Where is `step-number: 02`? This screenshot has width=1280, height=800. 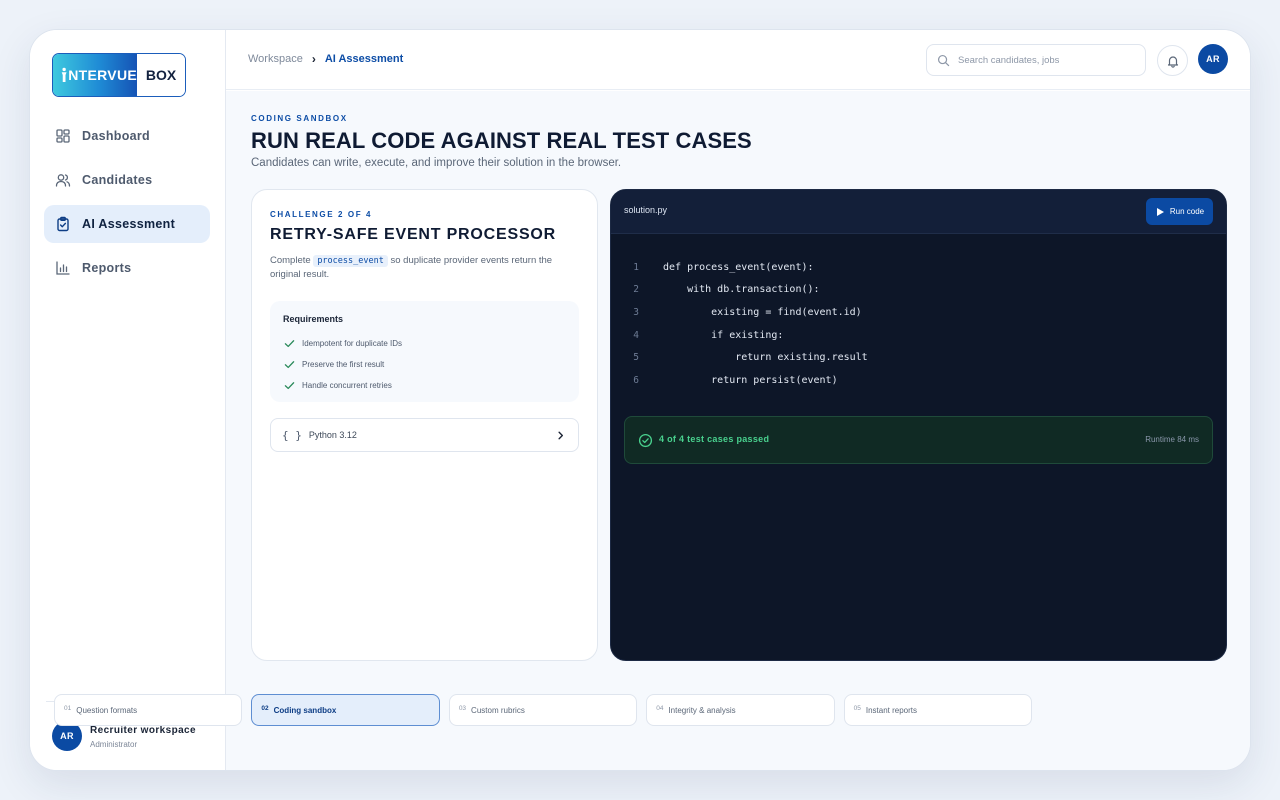 step-number: 02 is located at coordinates (265, 708).